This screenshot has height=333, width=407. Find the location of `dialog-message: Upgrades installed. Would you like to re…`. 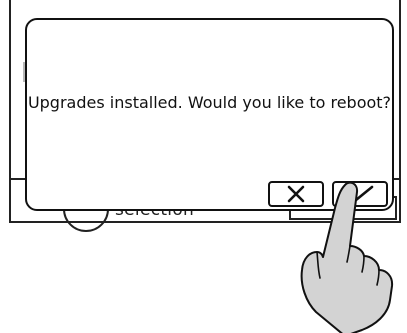

dialog-message: Upgrades installed. Would you like to re… is located at coordinates (209, 102).